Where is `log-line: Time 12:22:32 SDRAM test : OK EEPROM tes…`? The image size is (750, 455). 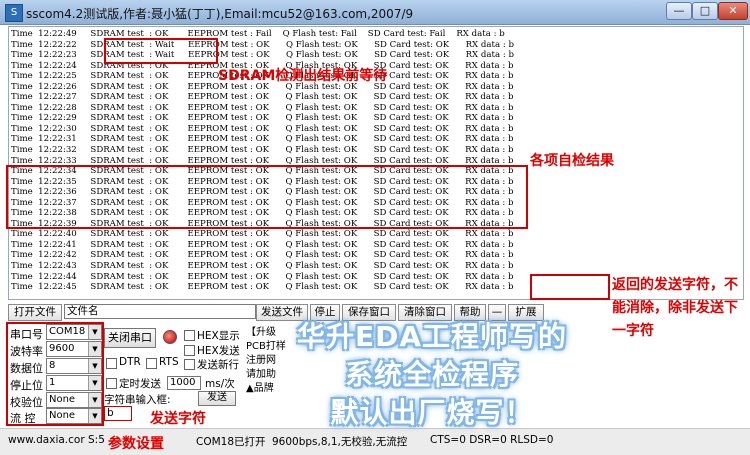 log-line: Time 12:22:32 SDRAM test : OK EEPROM tes… is located at coordinates (262, 150).